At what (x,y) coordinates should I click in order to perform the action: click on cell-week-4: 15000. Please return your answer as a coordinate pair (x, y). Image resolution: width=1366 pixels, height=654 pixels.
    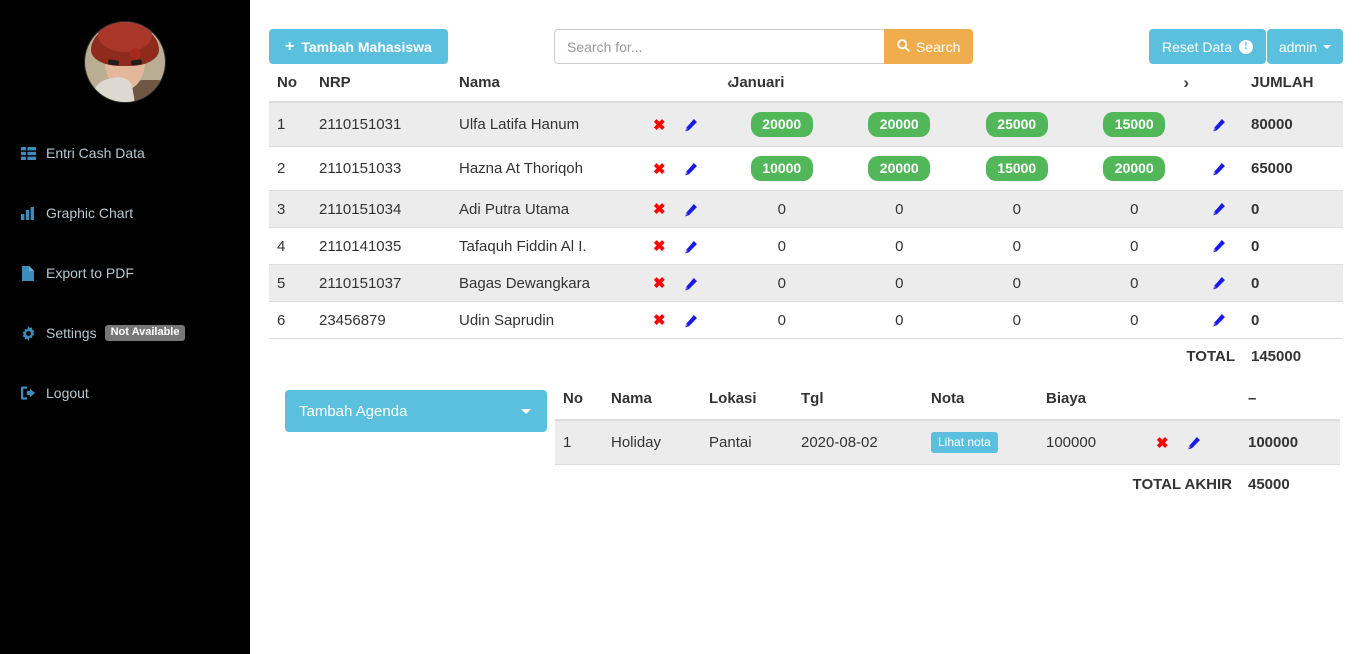
    Looking at the image, I should click on (1134, 124).